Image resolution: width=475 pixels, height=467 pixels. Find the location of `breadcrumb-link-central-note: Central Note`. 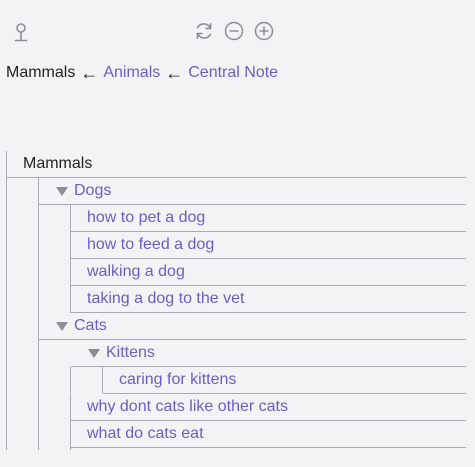

breadcrumb-link-central-note: Central Note is located at coordinates (233, 73).